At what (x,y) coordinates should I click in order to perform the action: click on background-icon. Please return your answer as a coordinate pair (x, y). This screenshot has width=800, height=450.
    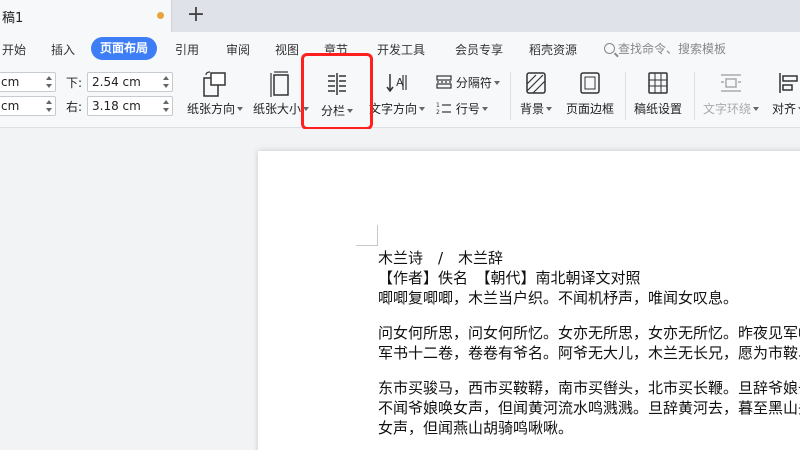
    Looking at the image, I should click on (536, 83).